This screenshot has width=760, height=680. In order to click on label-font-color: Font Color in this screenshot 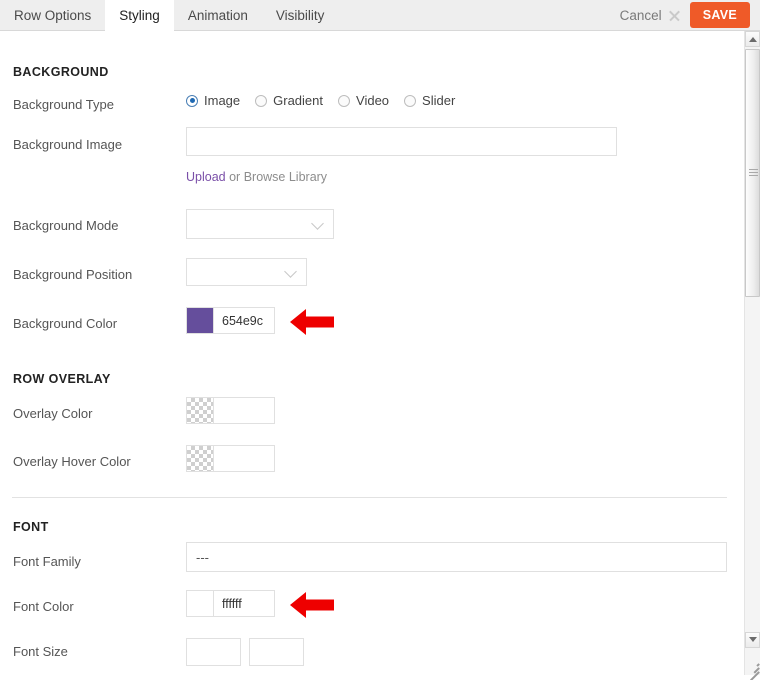, I will do `click(43, 606)`.